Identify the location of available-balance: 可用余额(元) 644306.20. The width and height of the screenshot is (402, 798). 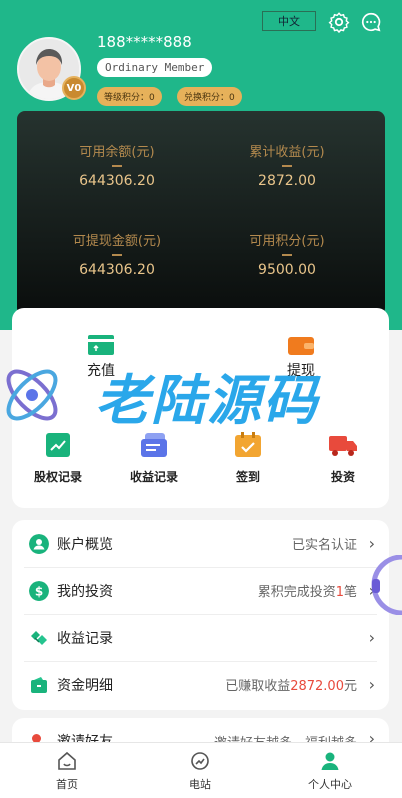
(117, 165).